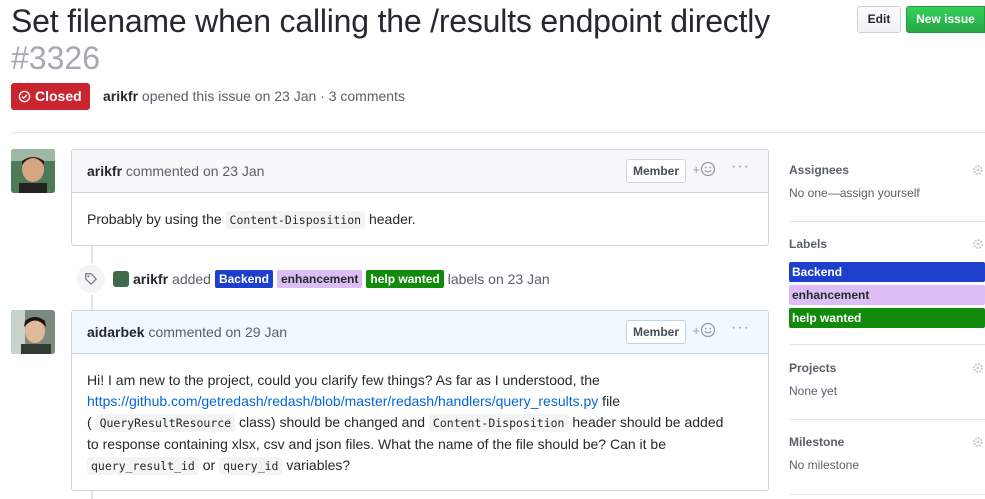 Image resolution: width=985 pixels, height=499 pixels. Describe the element at coordinates (879, 19) in the screenshot. I see `edit-button: Edit` at that location.